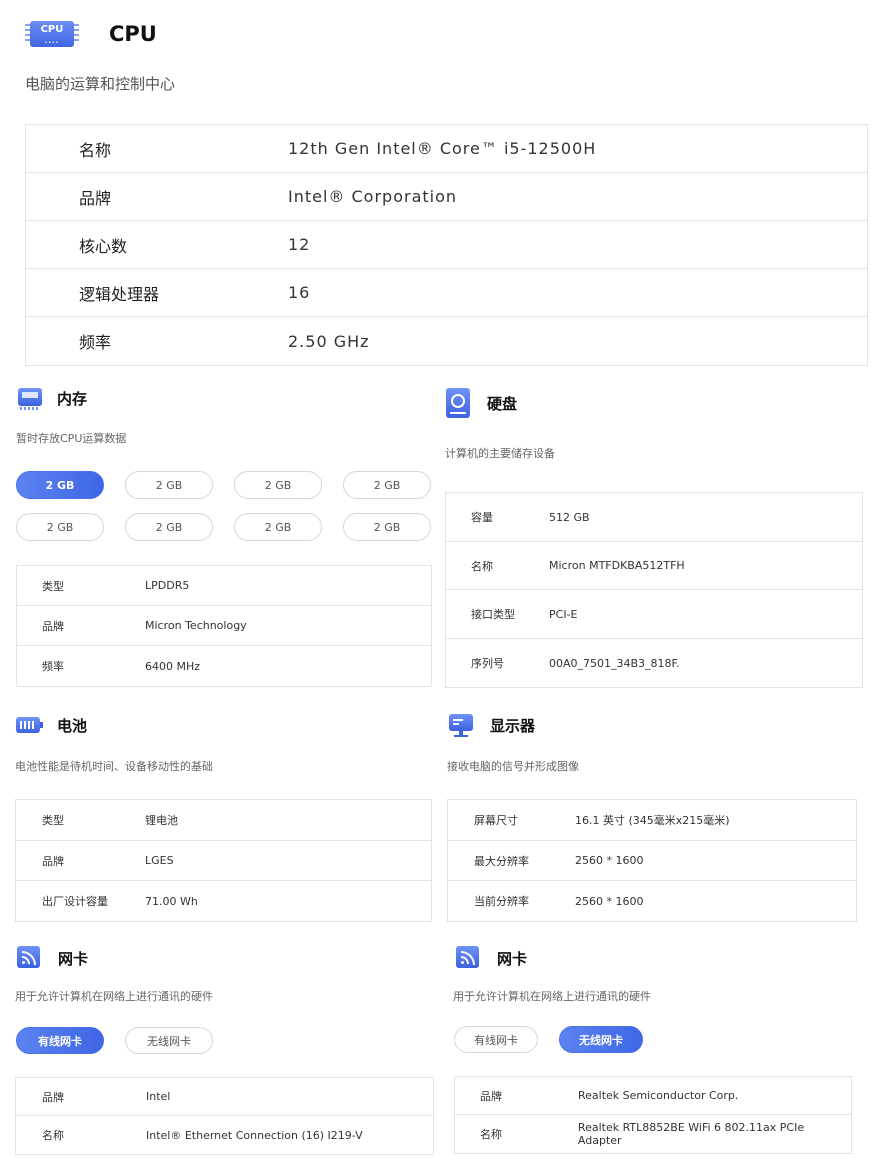 This screenshot has height=1165, width=873. Describe the element at coordinates (114, 996) in the screenshot. I see `nic-wired-description: 用于允许计算机在网络上进行通讯的硬件` at that location.